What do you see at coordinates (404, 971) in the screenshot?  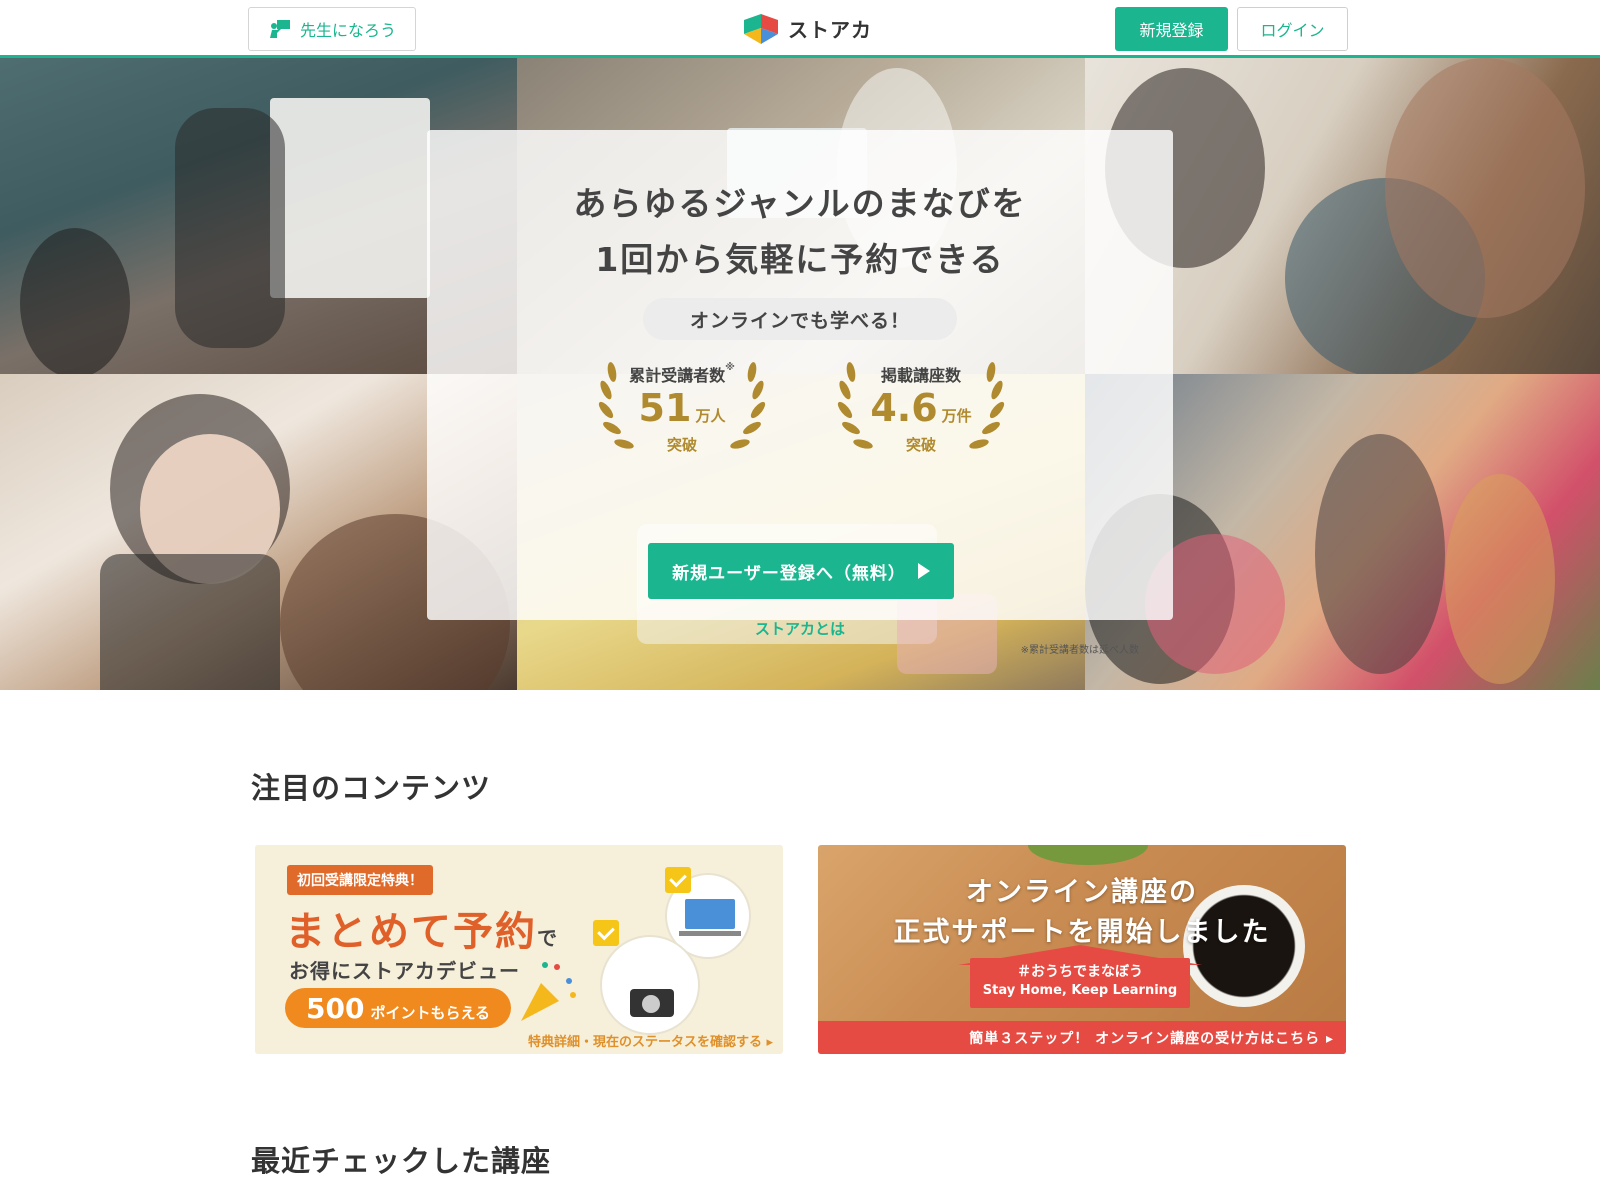 I see `banner1-sub: お得にストアカデビュー` at bounding box center [404, 971].